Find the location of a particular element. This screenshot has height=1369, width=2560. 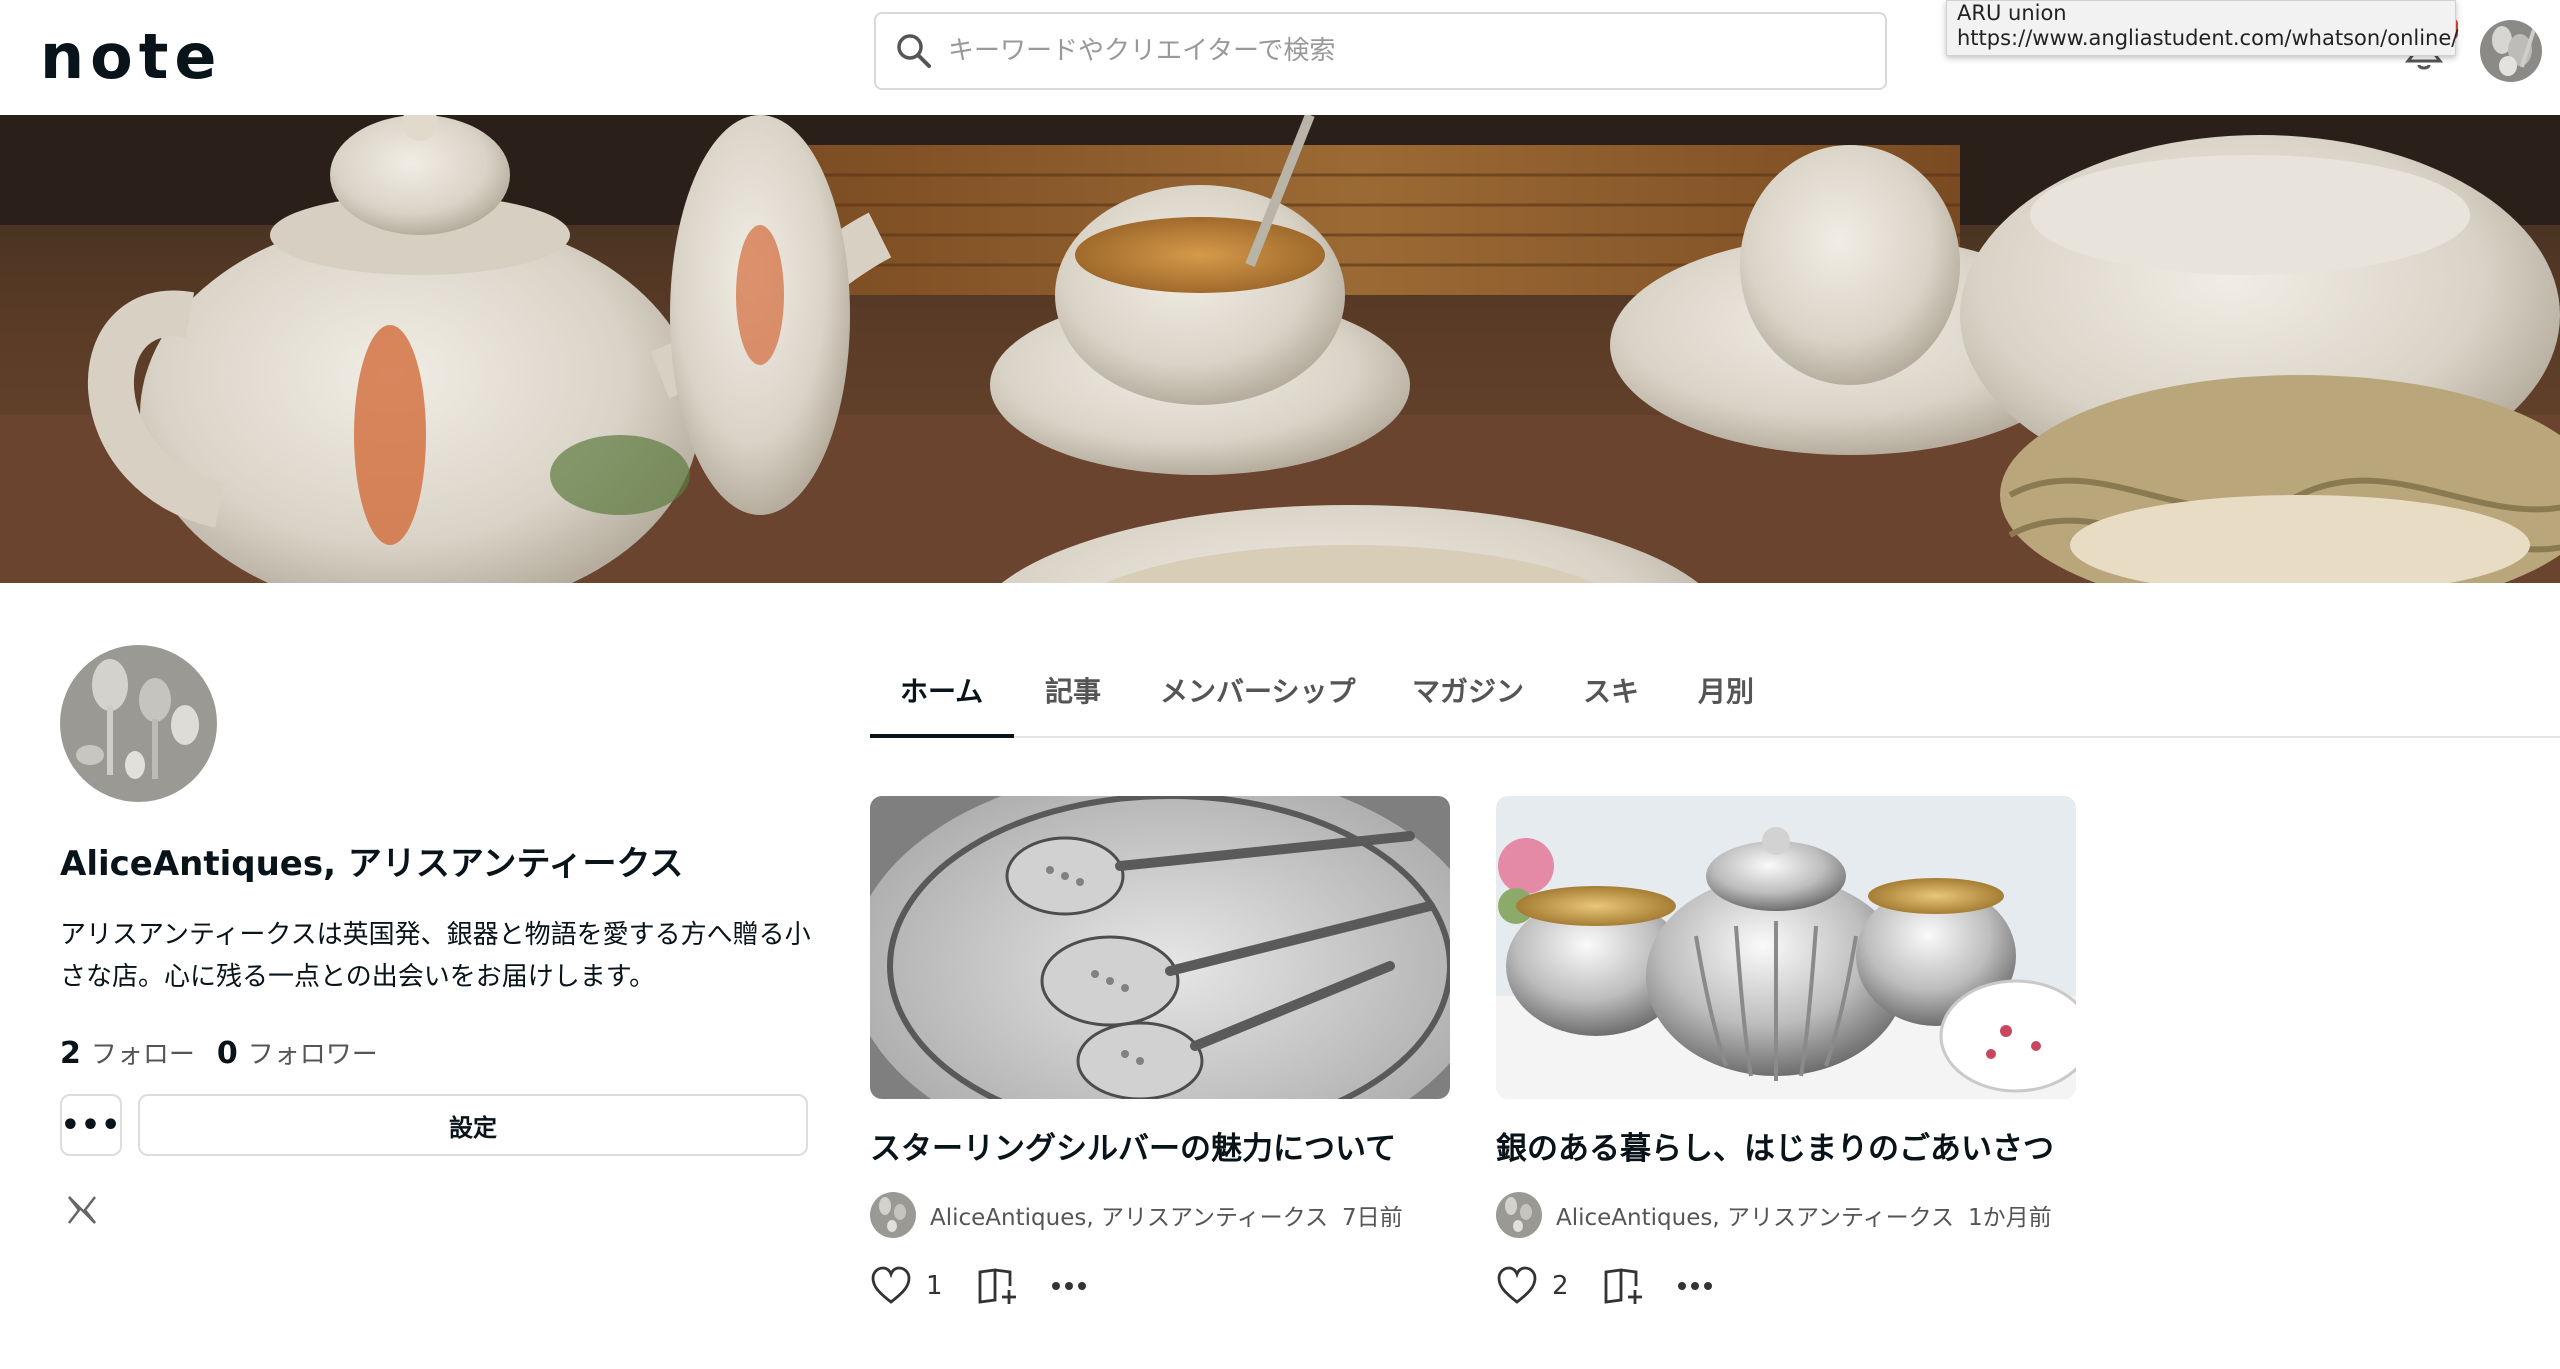

follower-count: 0 is located at coordinates (227, 1053).